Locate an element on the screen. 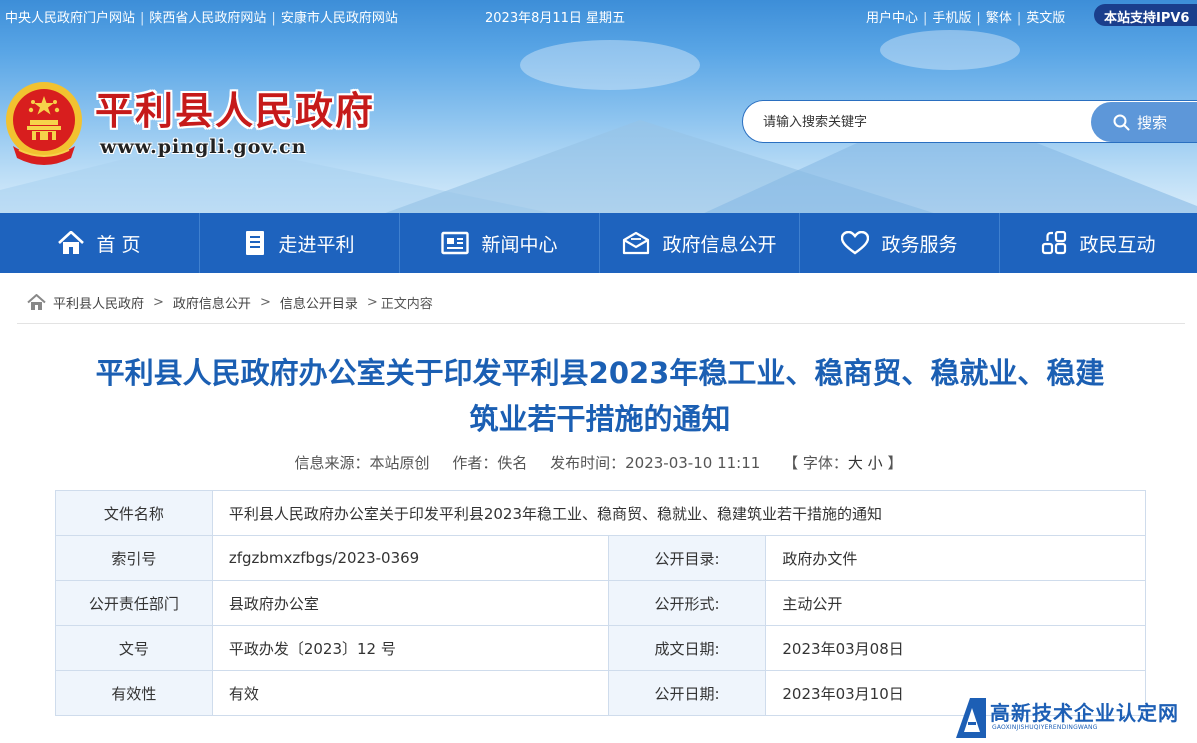 The image size is (1197, 743). breadcrumb-link-info-disclosure: 政府信息公开 is located at coordinates (212, 302).